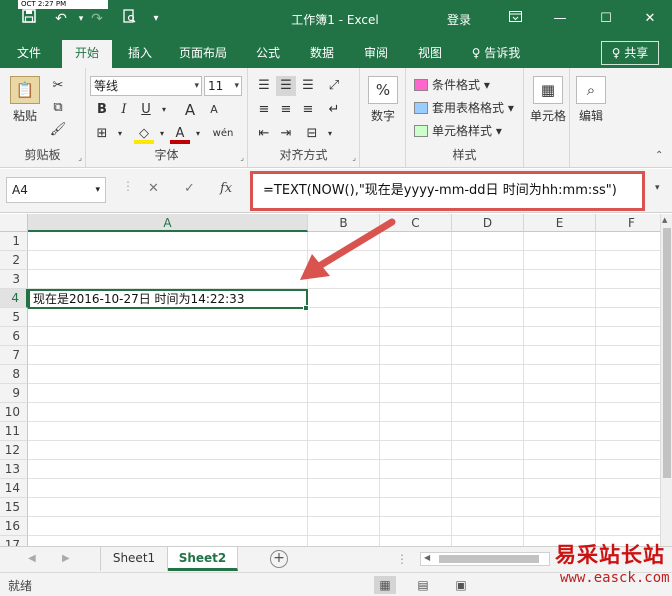  What do you see at coordinates (203, 559) in the screenshot?
I see `sheet-tab-sheet2: Sheet2` at bounding box center [203, 559].